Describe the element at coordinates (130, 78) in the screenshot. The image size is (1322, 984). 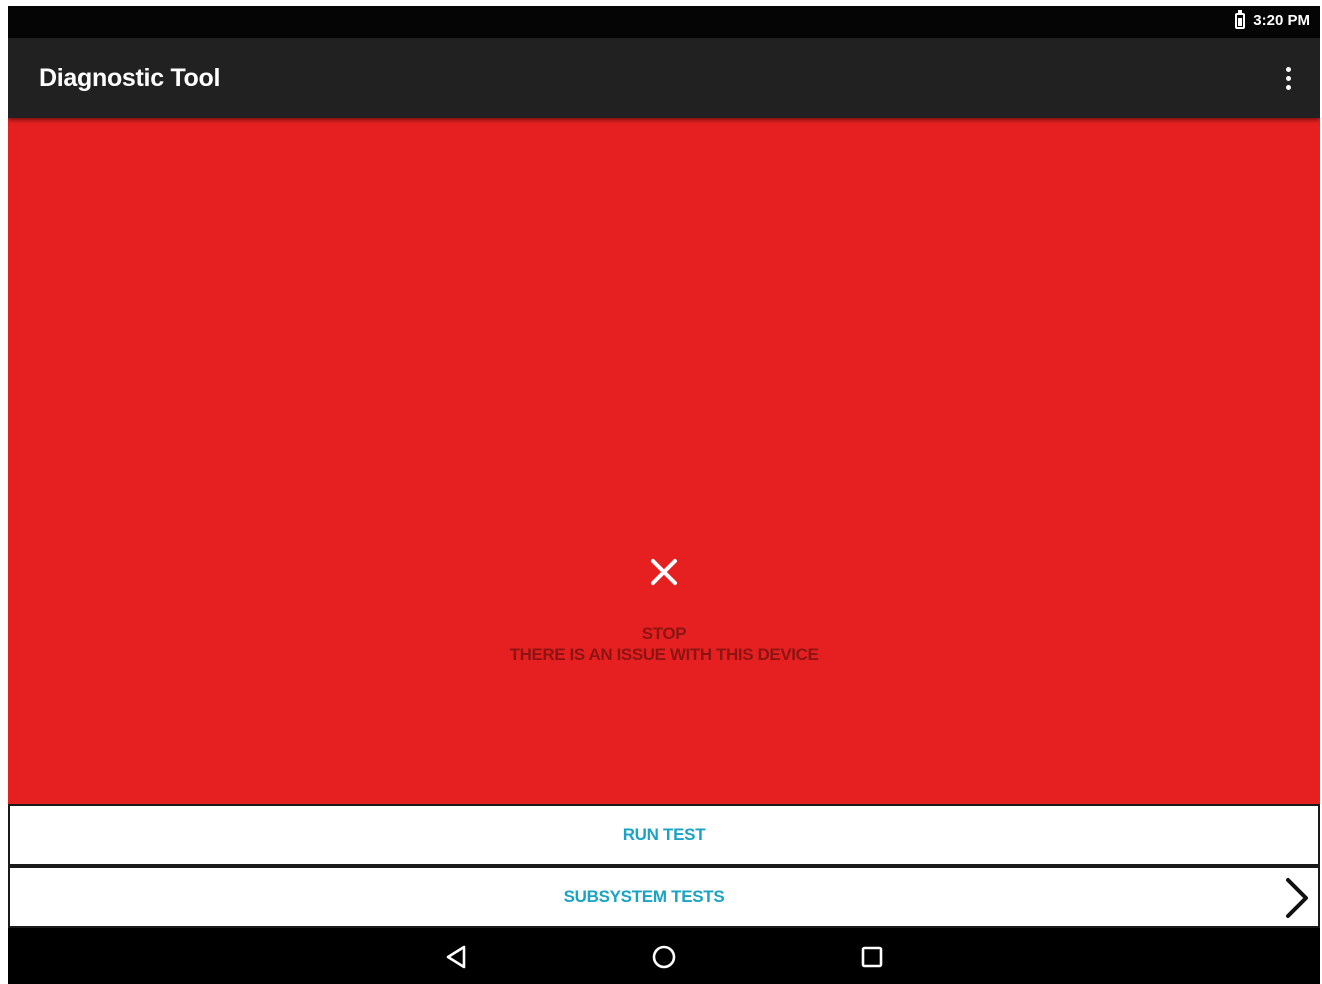
I see `app-title: Diagnostic Tool` at that location.